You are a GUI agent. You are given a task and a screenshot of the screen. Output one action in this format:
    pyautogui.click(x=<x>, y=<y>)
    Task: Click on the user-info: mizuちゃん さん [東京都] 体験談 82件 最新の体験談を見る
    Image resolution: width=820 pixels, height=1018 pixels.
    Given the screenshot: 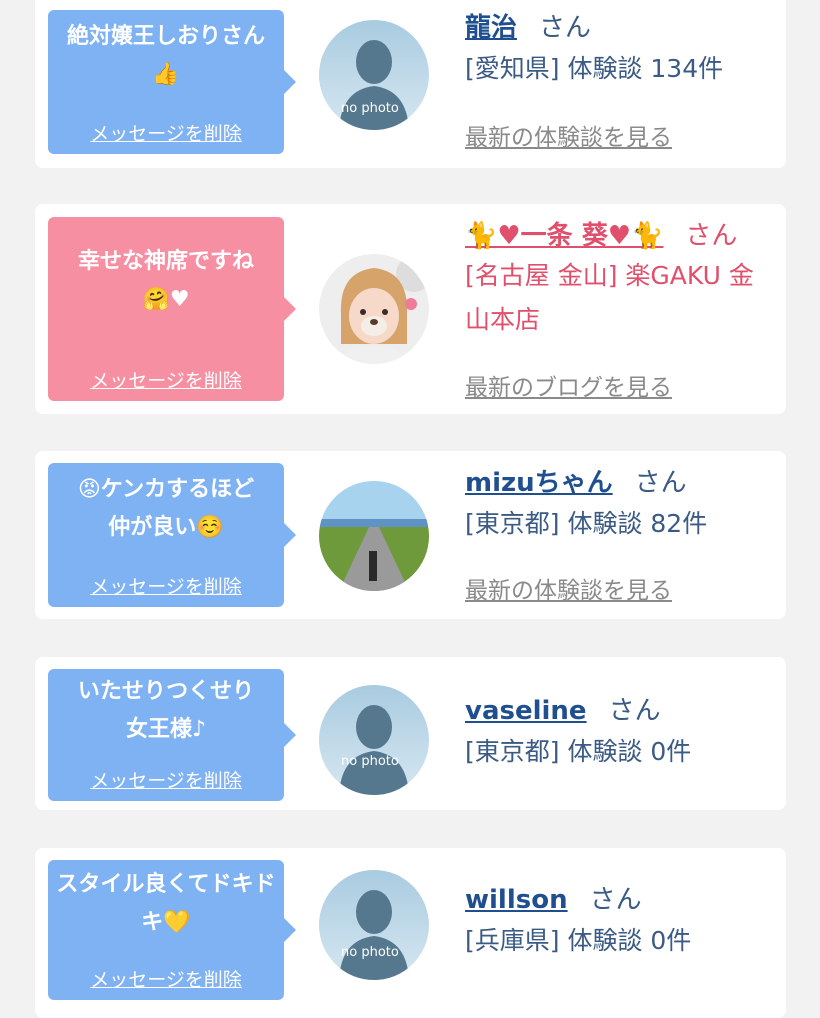 What is the action you would take?
    pyautogui.click(x=620, y=534)
    